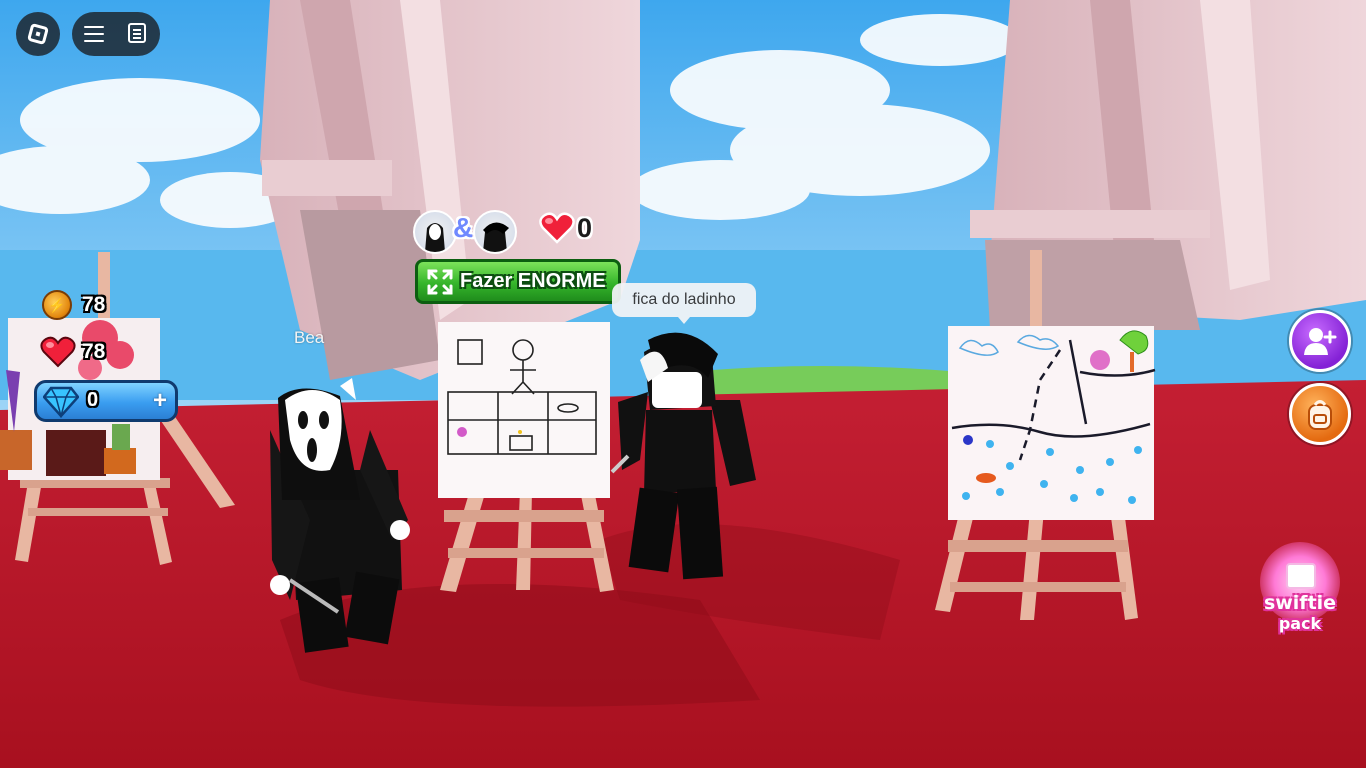 This screenshot has width=1366, height=768. What do you see at coordinates (137, 33) in the screenshot?
I see `chat-icon` at bounding box center [137, 33].